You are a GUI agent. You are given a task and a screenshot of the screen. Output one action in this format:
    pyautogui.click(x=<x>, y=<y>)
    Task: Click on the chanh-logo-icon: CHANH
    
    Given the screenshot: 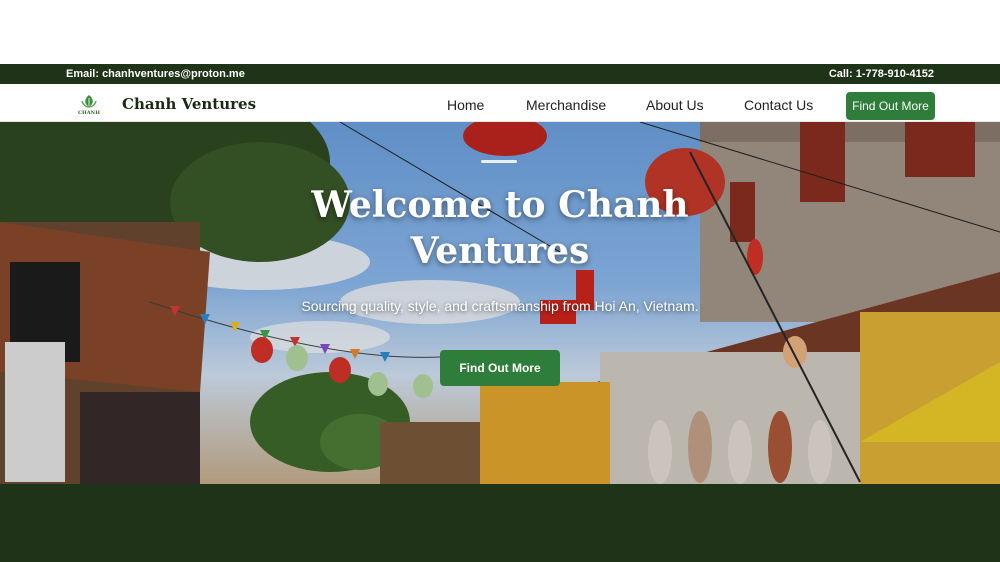 What is the action you would take?
    pyautogui.click(x=89, y=105)
    